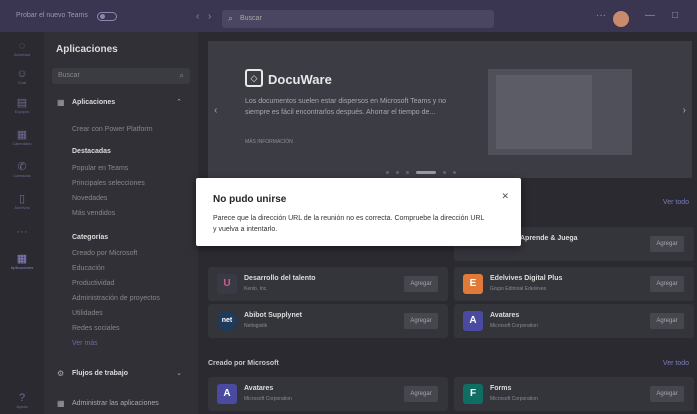 The image size is (697, 414). What do you see at coordinates (91, 151) in the screenshot?
I see `nav-featured: Destacadas` at bounding box center [91, 151].